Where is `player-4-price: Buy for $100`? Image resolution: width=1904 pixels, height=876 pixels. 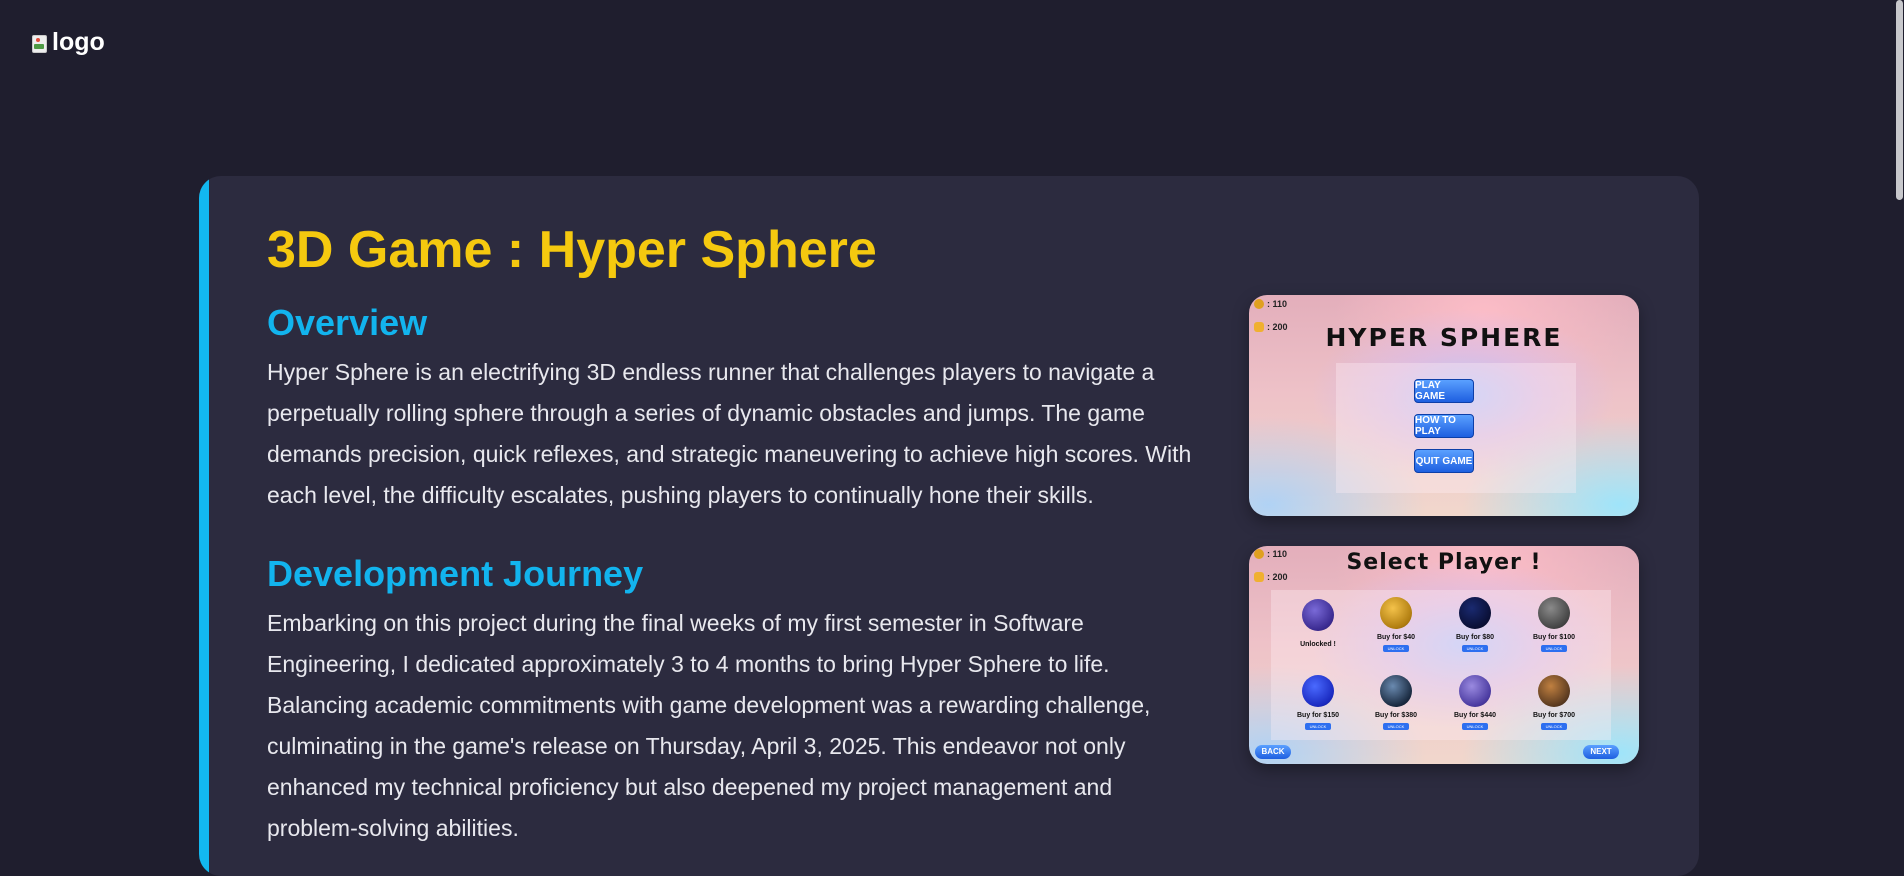
player-4-price: Buy for $100 is located at coordinates (1554, 637).